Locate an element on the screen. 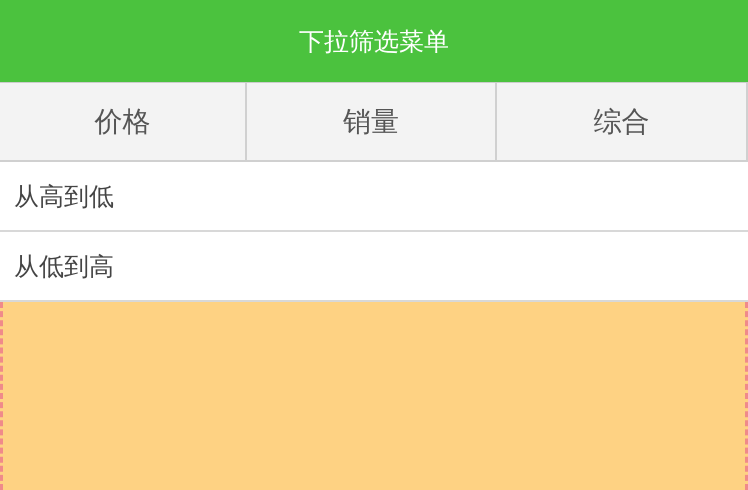 This screenshot has height=490, width=748. page-title: 下拉筛选菜单 is located at coordinates (374, 42).